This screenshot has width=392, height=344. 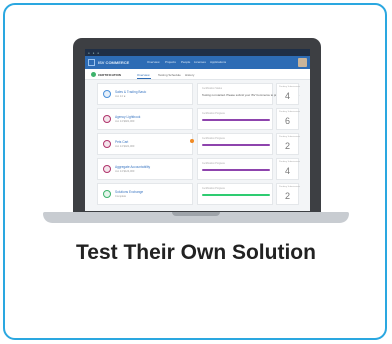 What do you see at coordinates (145, 144) in the screenshot?
I see `item-summary: Pets Cart Jun 14 $421,000` at bounding box center [145, 144].